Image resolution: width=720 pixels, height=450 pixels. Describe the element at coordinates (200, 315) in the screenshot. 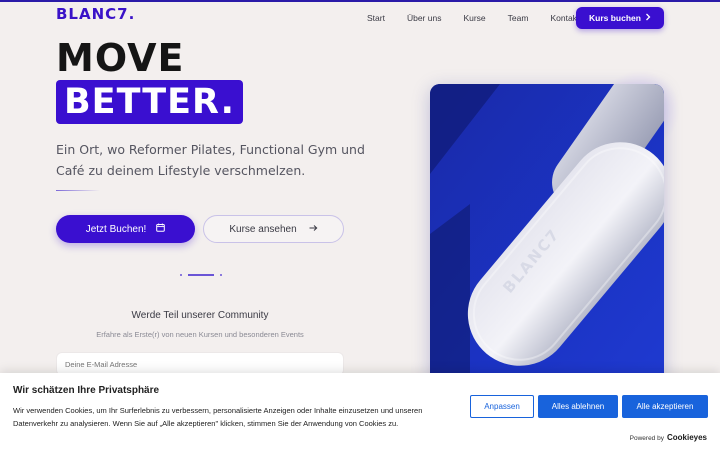

I see `community-title: Werde Teil unserer Community` at that location.